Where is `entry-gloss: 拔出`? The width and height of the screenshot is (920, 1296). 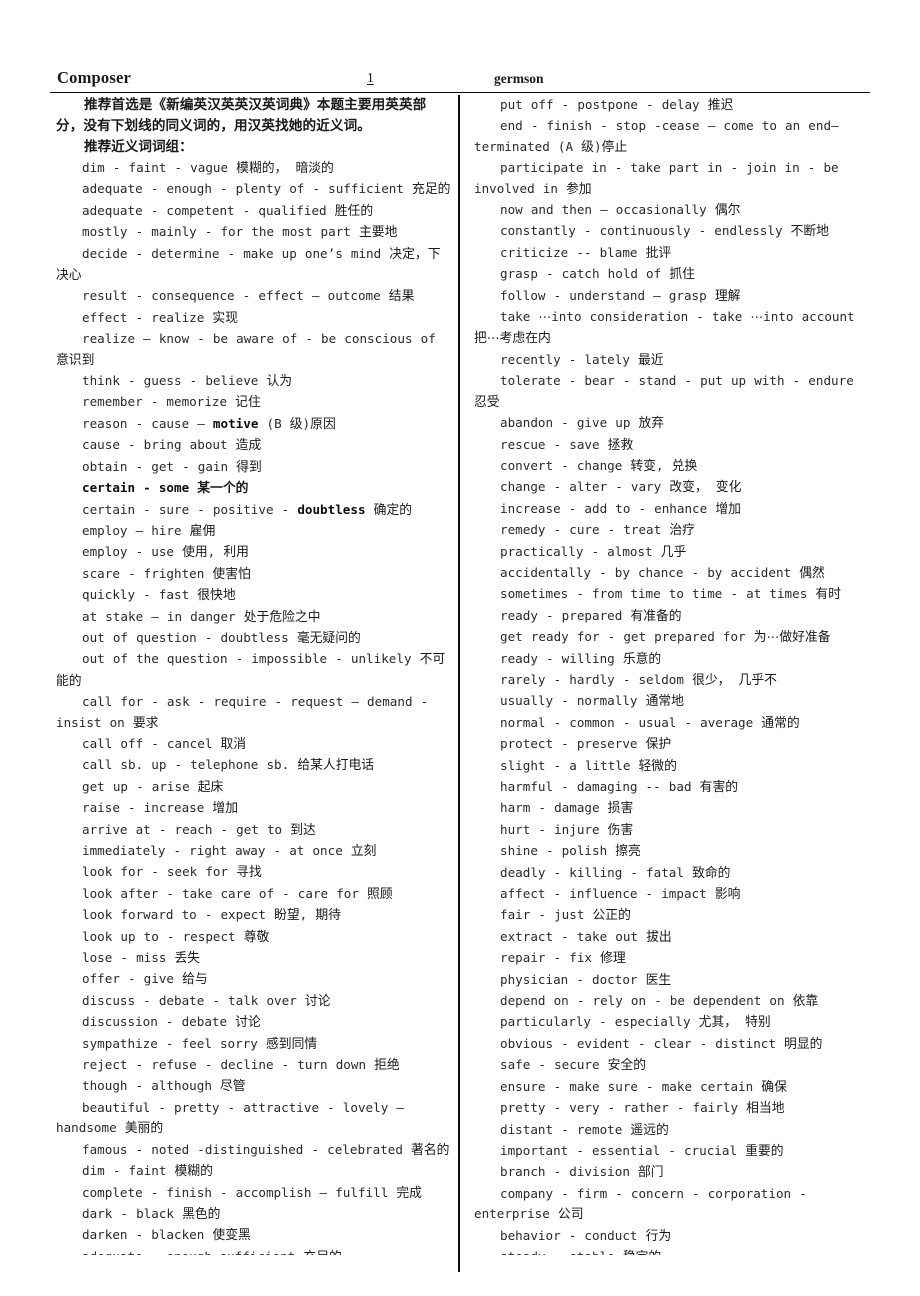
entry-gloss: 拔出 is located at coordinates (659, 937).